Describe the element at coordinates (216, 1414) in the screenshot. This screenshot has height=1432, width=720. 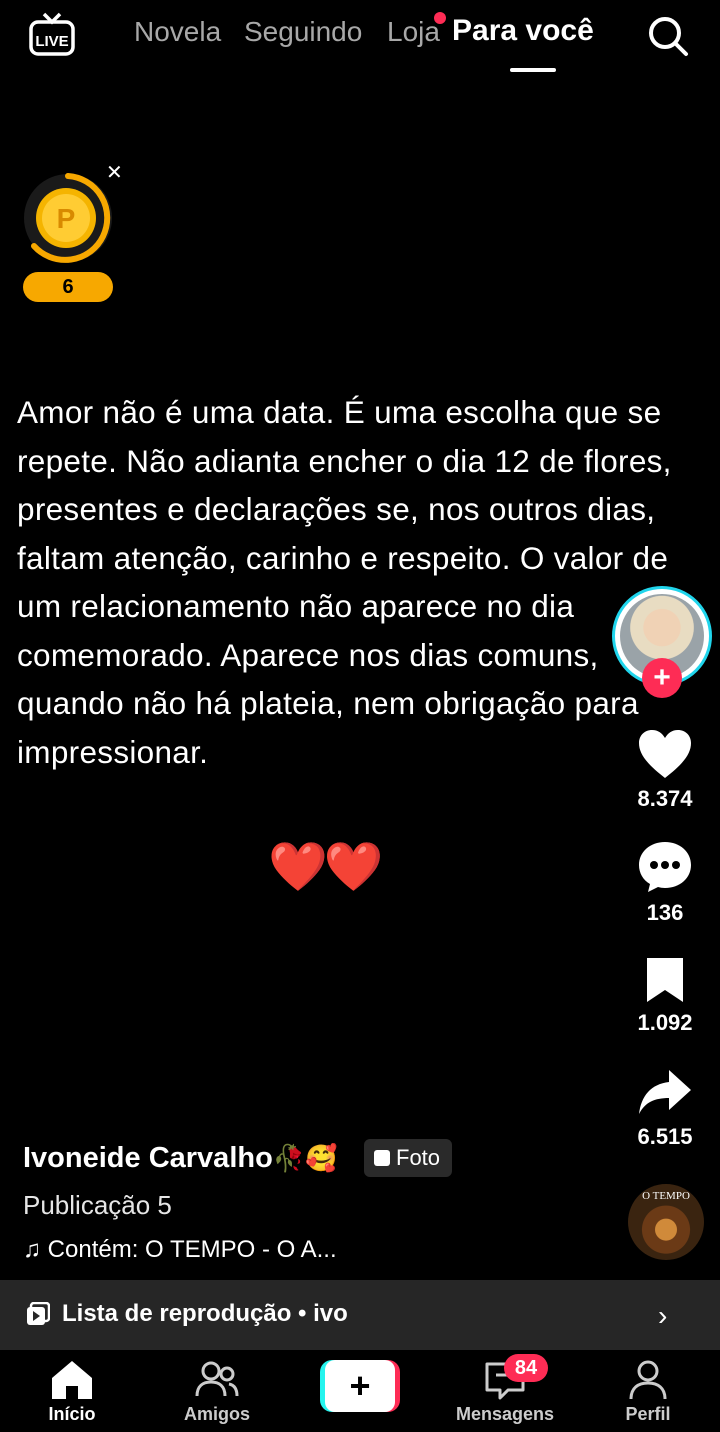
I see `tab-friends-label: Amigos` at that location.